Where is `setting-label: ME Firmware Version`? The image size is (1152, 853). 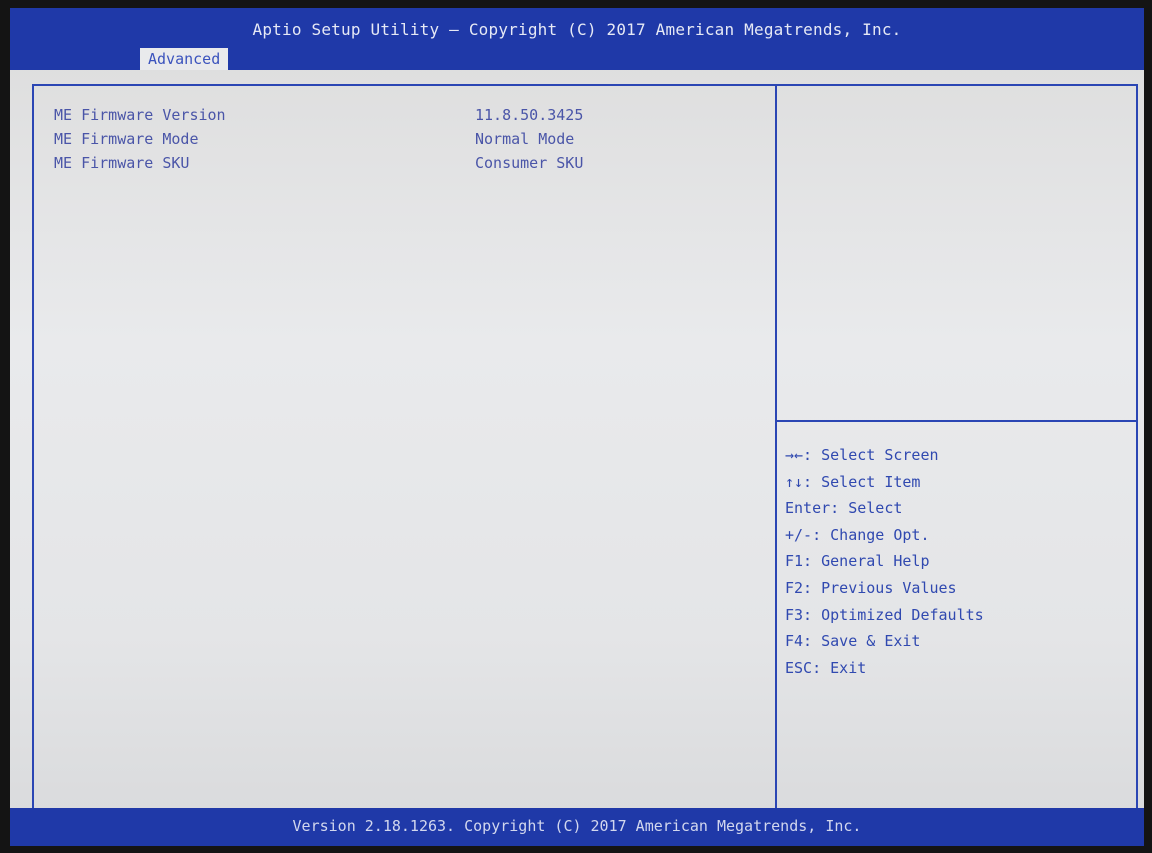
setting-label: ME Firmware Version is located at coordinates (140, 115).